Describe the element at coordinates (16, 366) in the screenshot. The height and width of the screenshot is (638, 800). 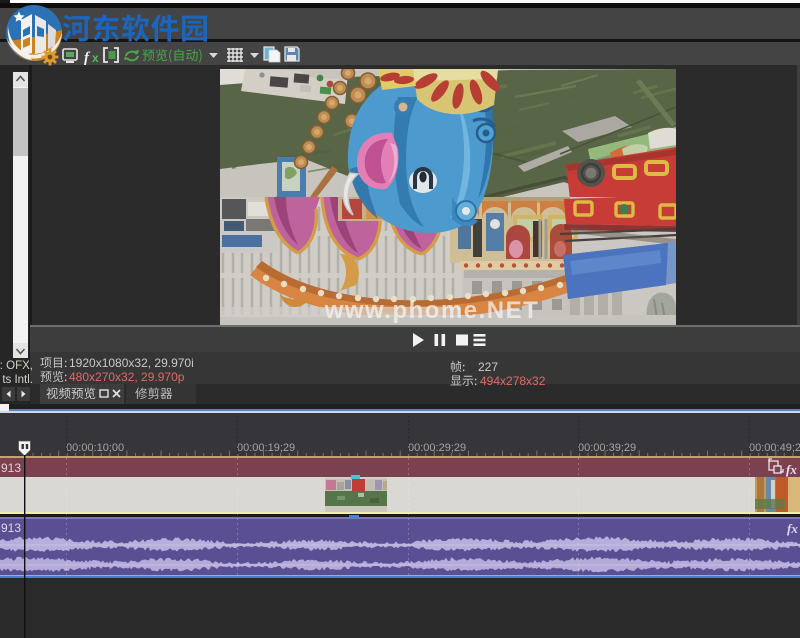
I see `svg-text:: OFX,: : OFX,` at that location.